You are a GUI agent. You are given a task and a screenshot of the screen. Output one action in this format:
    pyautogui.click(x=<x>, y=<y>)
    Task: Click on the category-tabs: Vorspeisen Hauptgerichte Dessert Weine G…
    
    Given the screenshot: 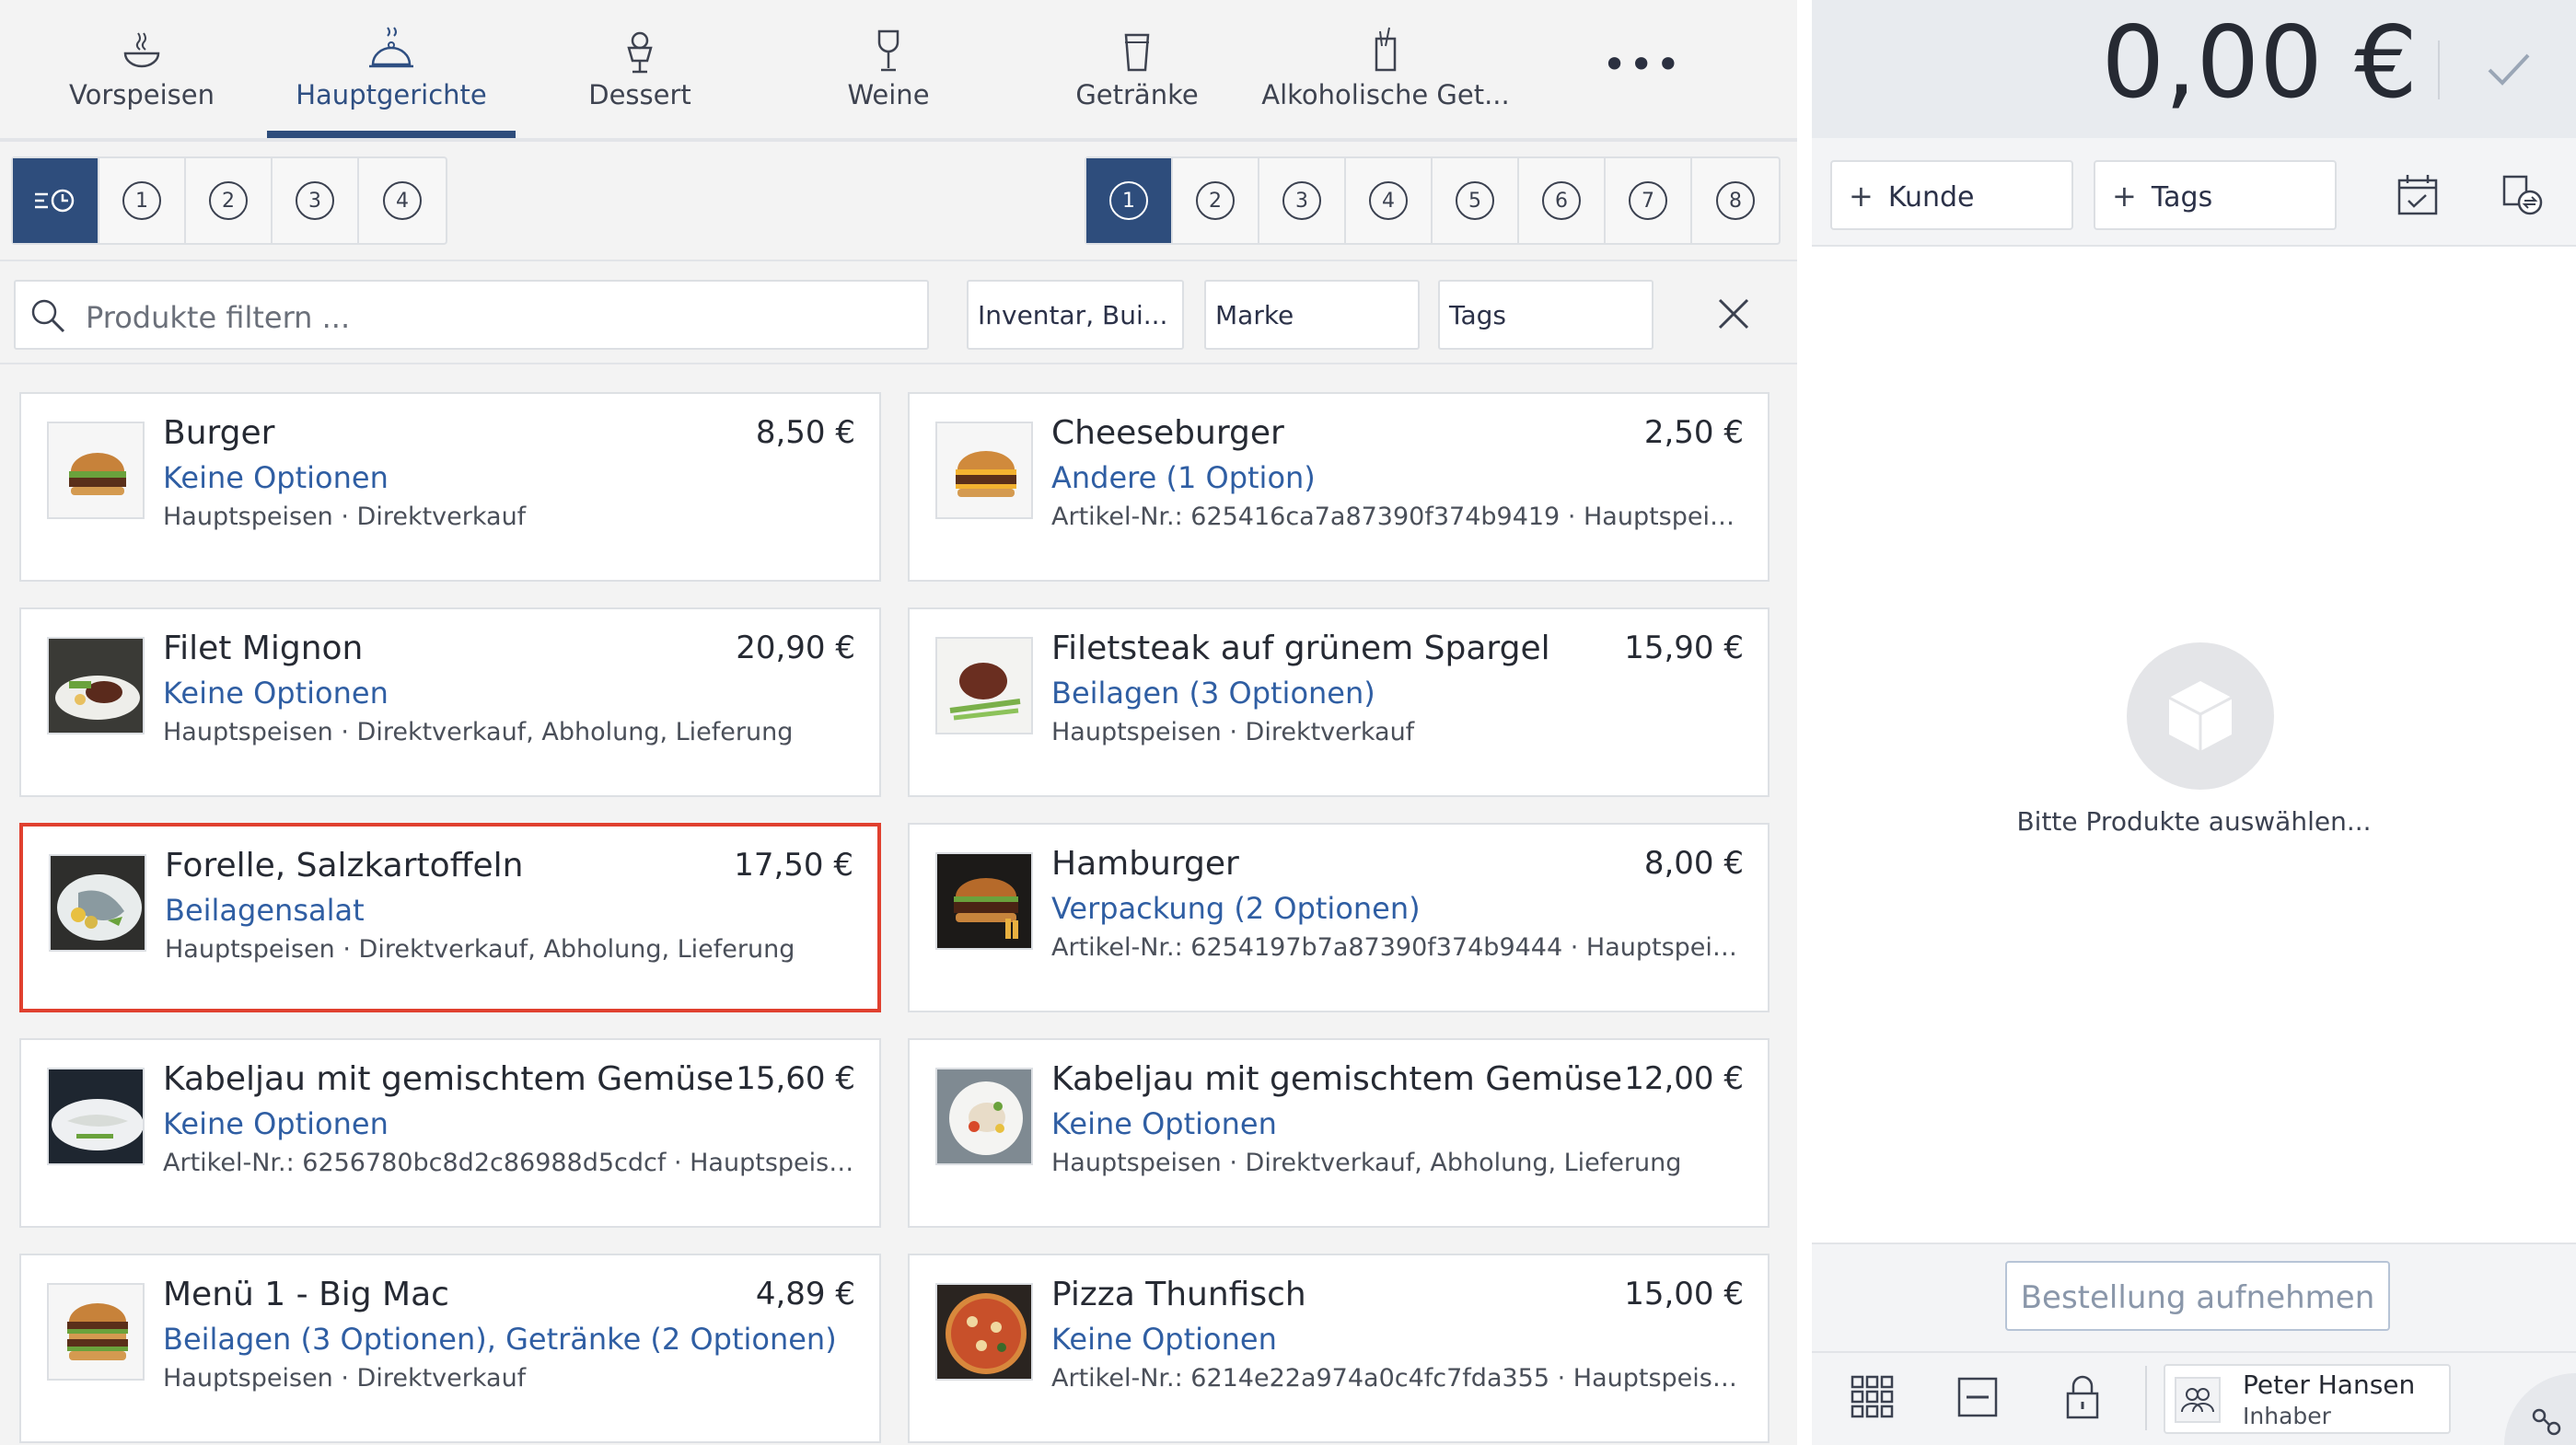 What is the action you would take?
    pyautogui.click(x=898, y=69)
    